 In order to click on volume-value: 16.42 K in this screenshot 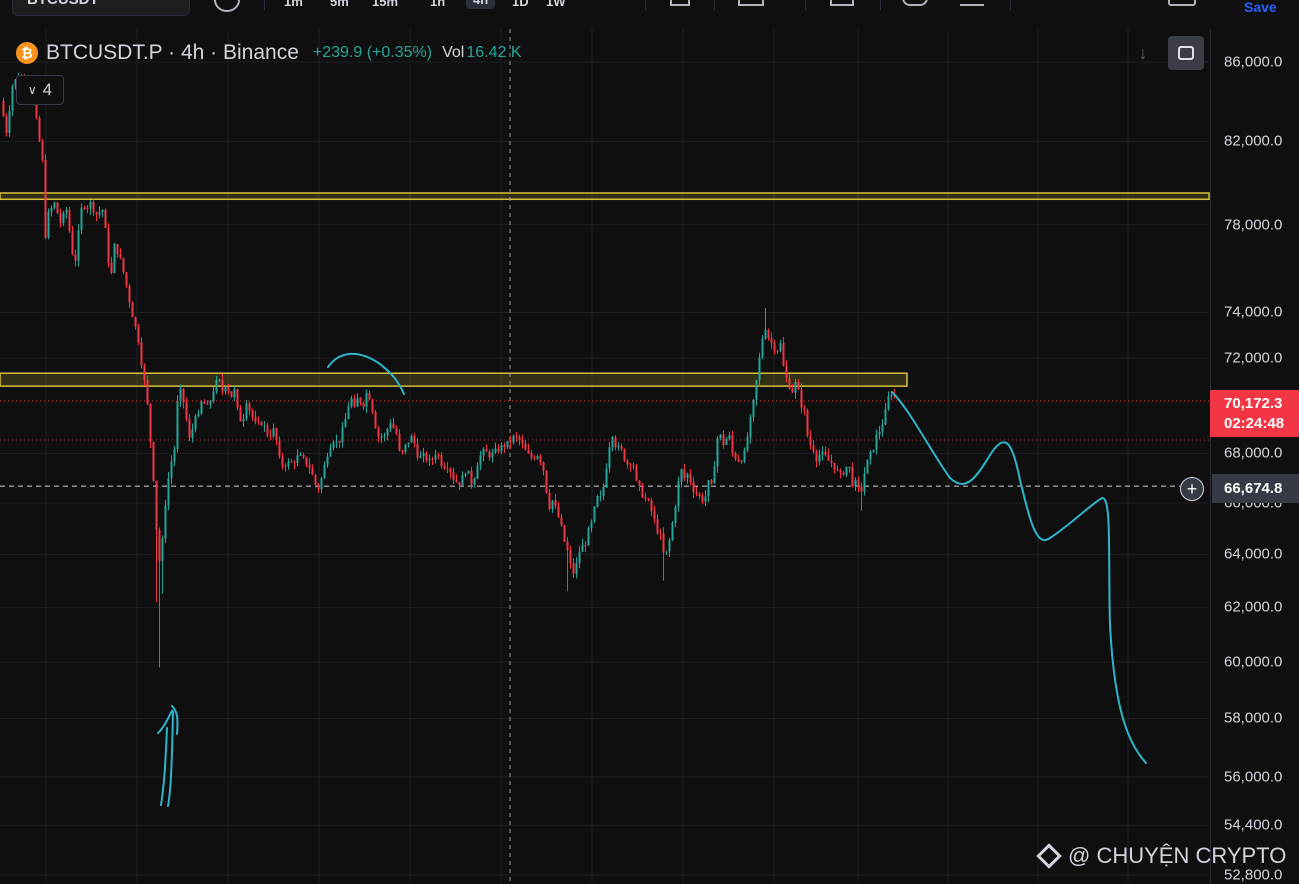, I will do `click(494, 52)`.